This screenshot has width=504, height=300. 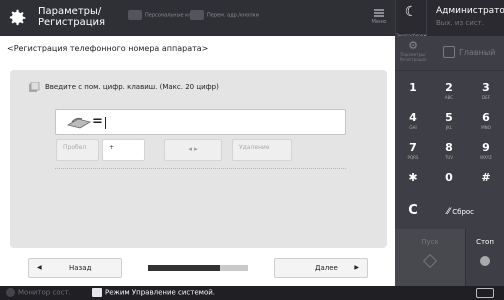 What do you see at coordinates (200, 122) in the screenshot?
I see `phone-number-field: =` at bounding box center [200, 122].